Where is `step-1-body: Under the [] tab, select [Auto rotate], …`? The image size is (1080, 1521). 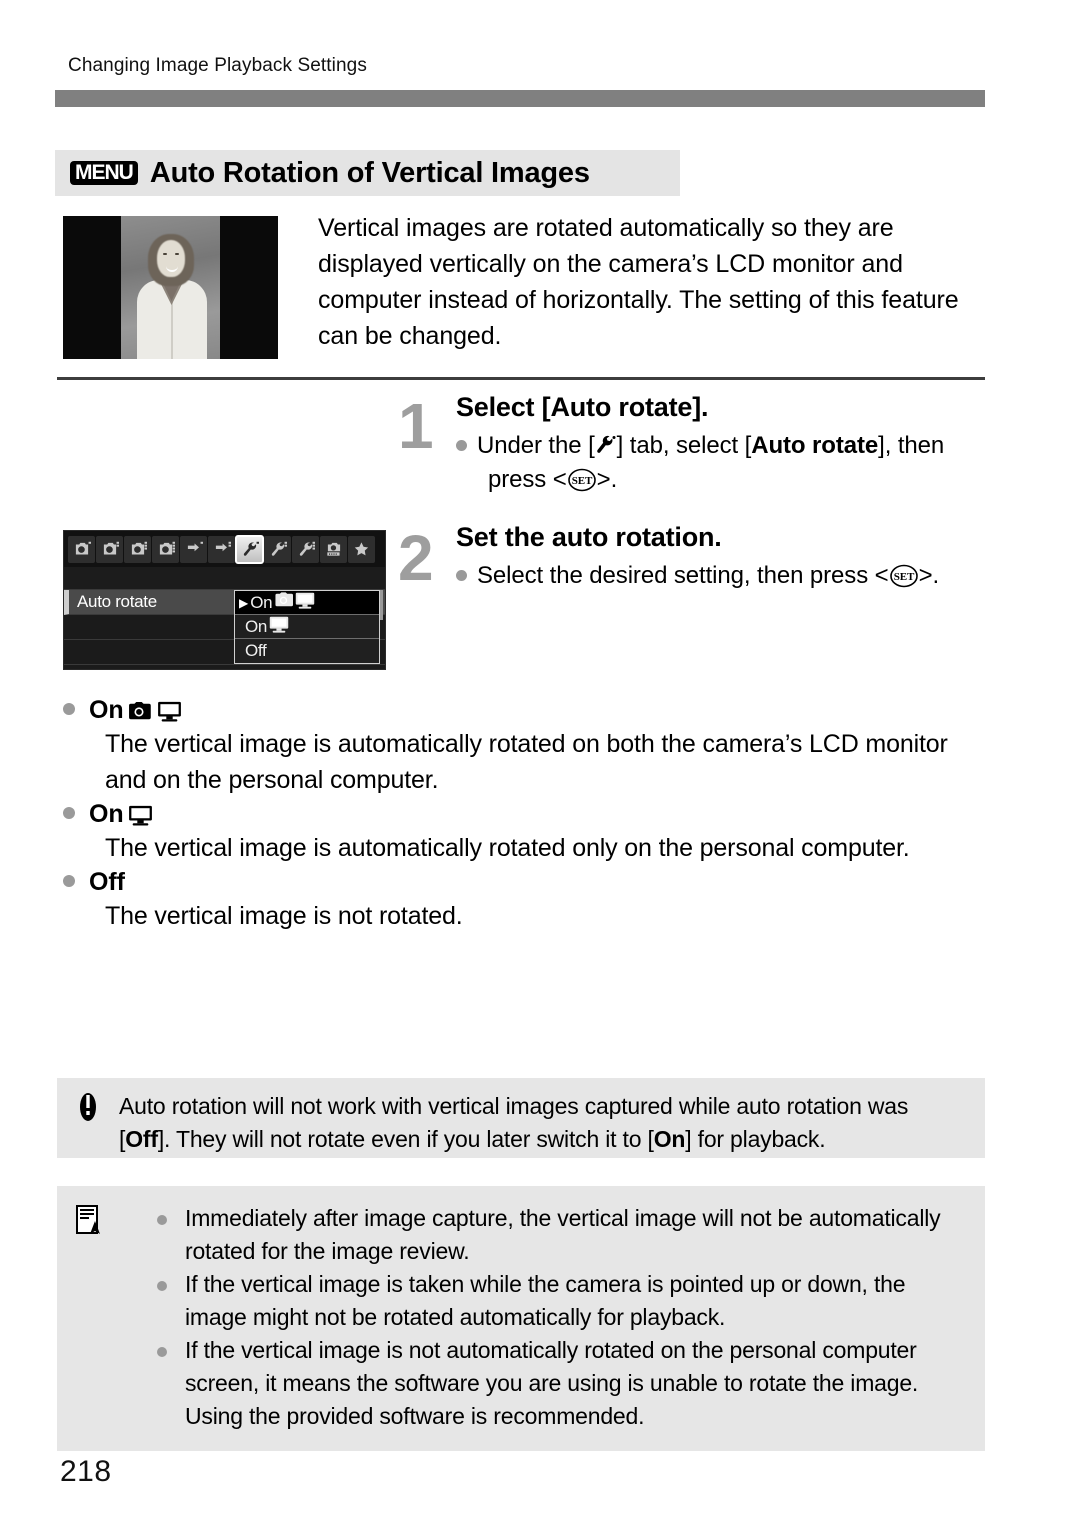
step-1-body: Under the [] tab, select [Auto rotate], … is located at coordinates (722, 463).